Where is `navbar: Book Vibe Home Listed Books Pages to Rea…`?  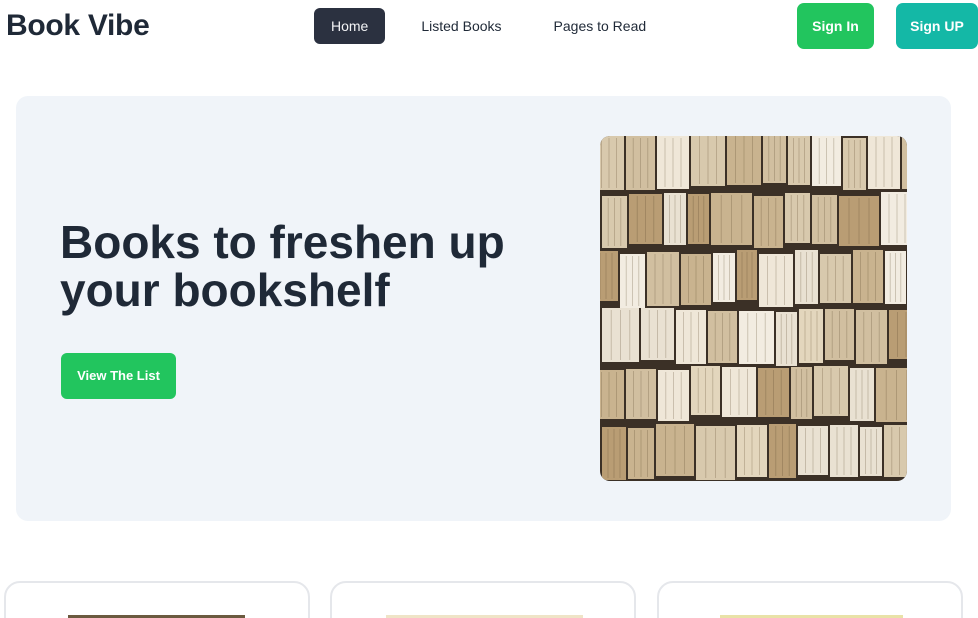
navbar: Book Vibe Home Listed Books Pages to Rea… is located at coordinates (489, 26).